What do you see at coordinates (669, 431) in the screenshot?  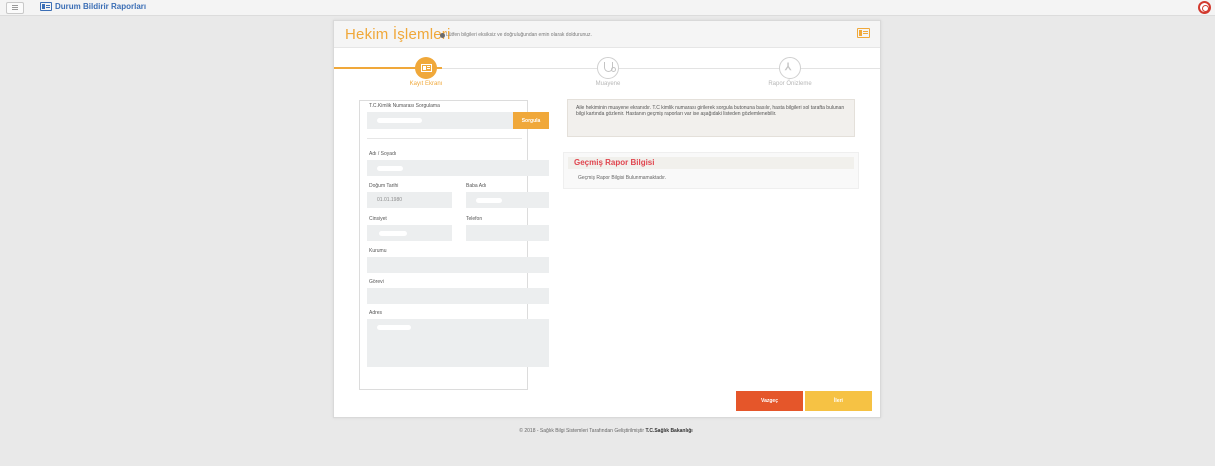 I see `footer-org: T.C.Sağlık Bakanlığı` at bounding box center [669, 431].